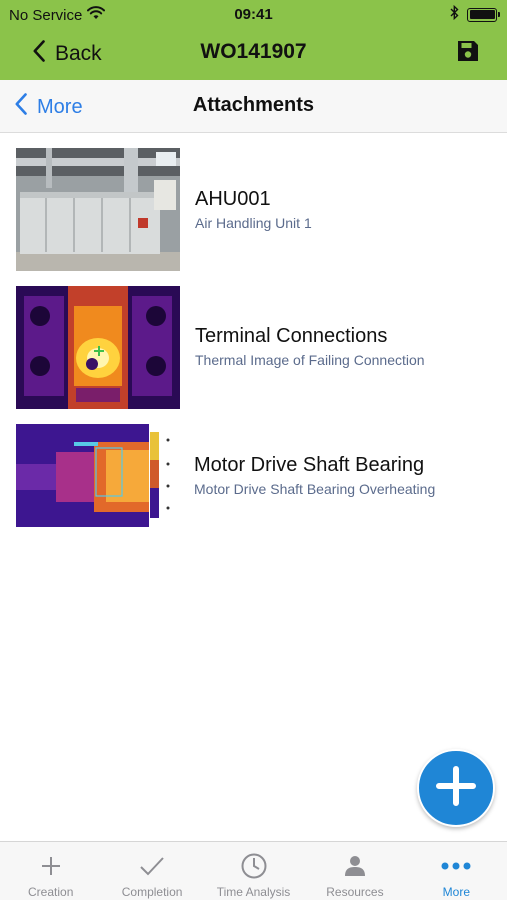 The width and height of the screenshot is (507, 900). I want to click on status-bar: No Service 09:41, so click(253, 14).